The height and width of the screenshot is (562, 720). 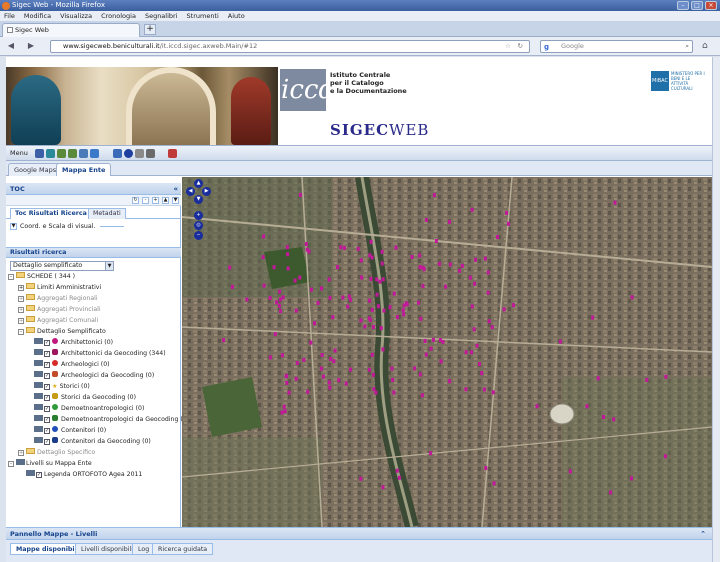 I want to click on expand-icon: ⌃, so click(x=703, y=534).